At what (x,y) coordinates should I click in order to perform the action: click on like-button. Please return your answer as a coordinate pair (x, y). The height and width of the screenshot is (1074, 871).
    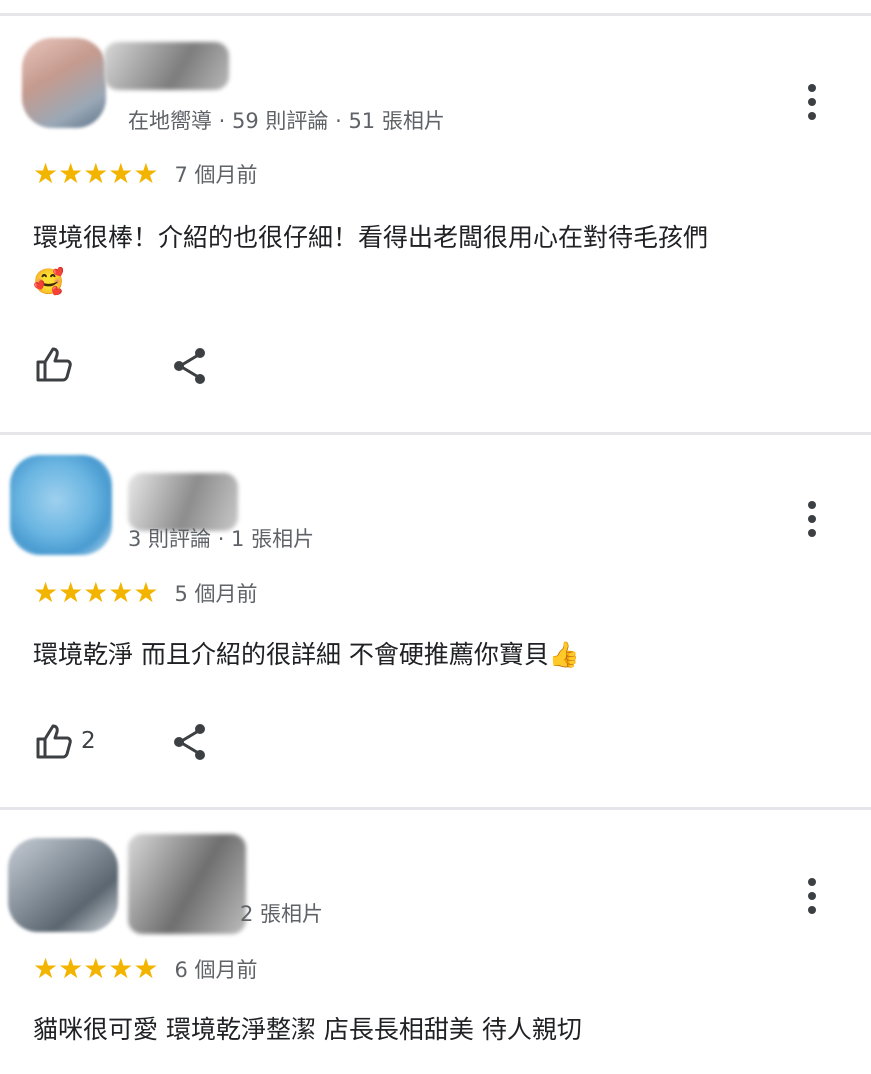
    Looking at the image, I should click on (58, 364).